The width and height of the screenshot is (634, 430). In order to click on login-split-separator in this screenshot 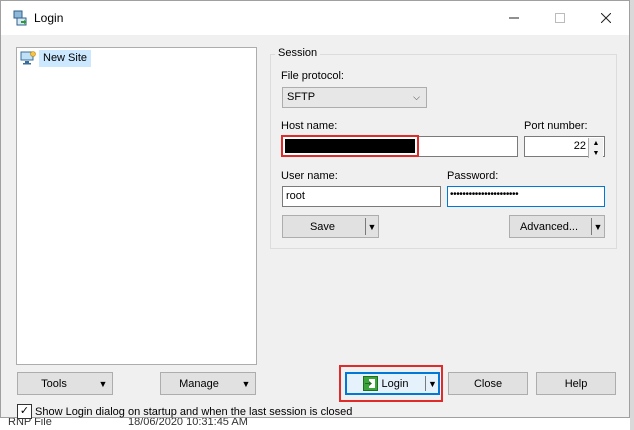, I will do `click(425, 383)`.